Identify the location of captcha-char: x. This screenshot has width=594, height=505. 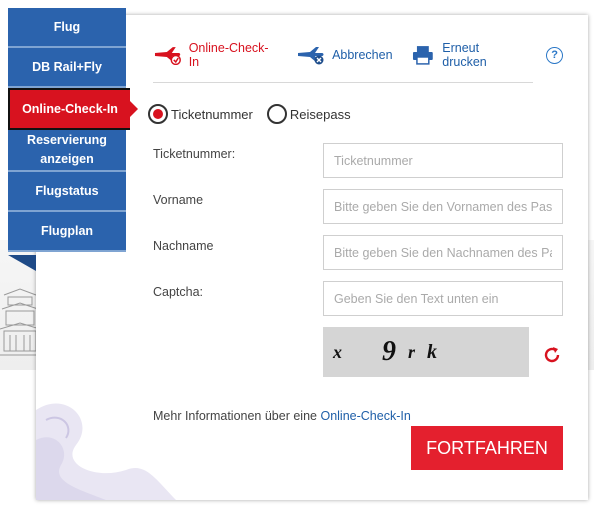
(337, 351).